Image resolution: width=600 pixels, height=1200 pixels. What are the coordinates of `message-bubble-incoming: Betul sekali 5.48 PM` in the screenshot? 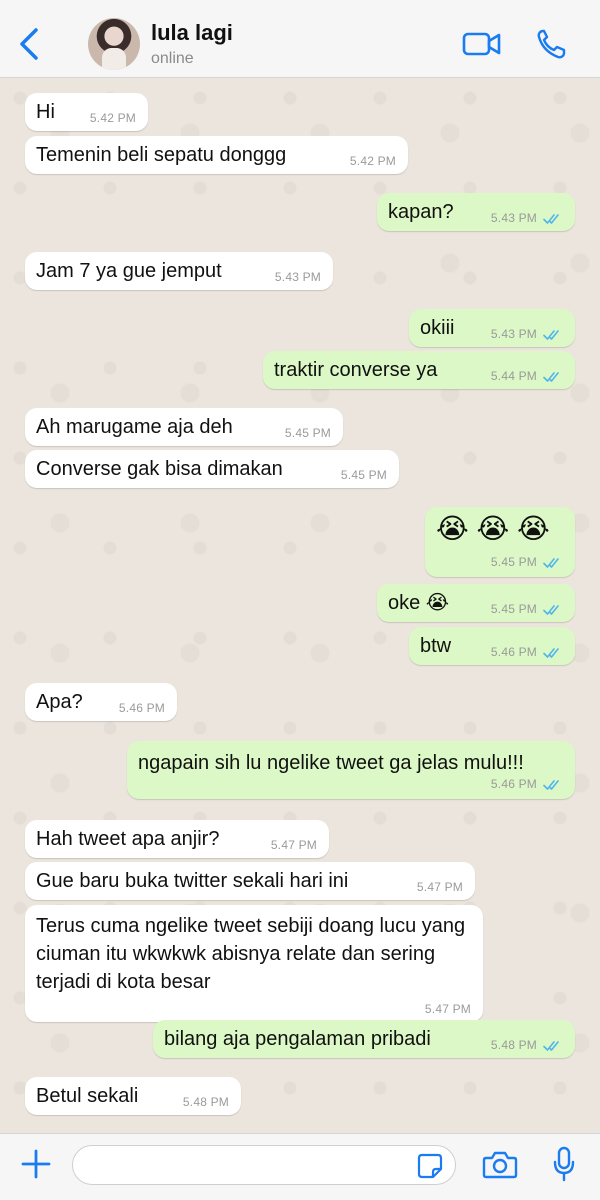 It's located at (133, 1096).